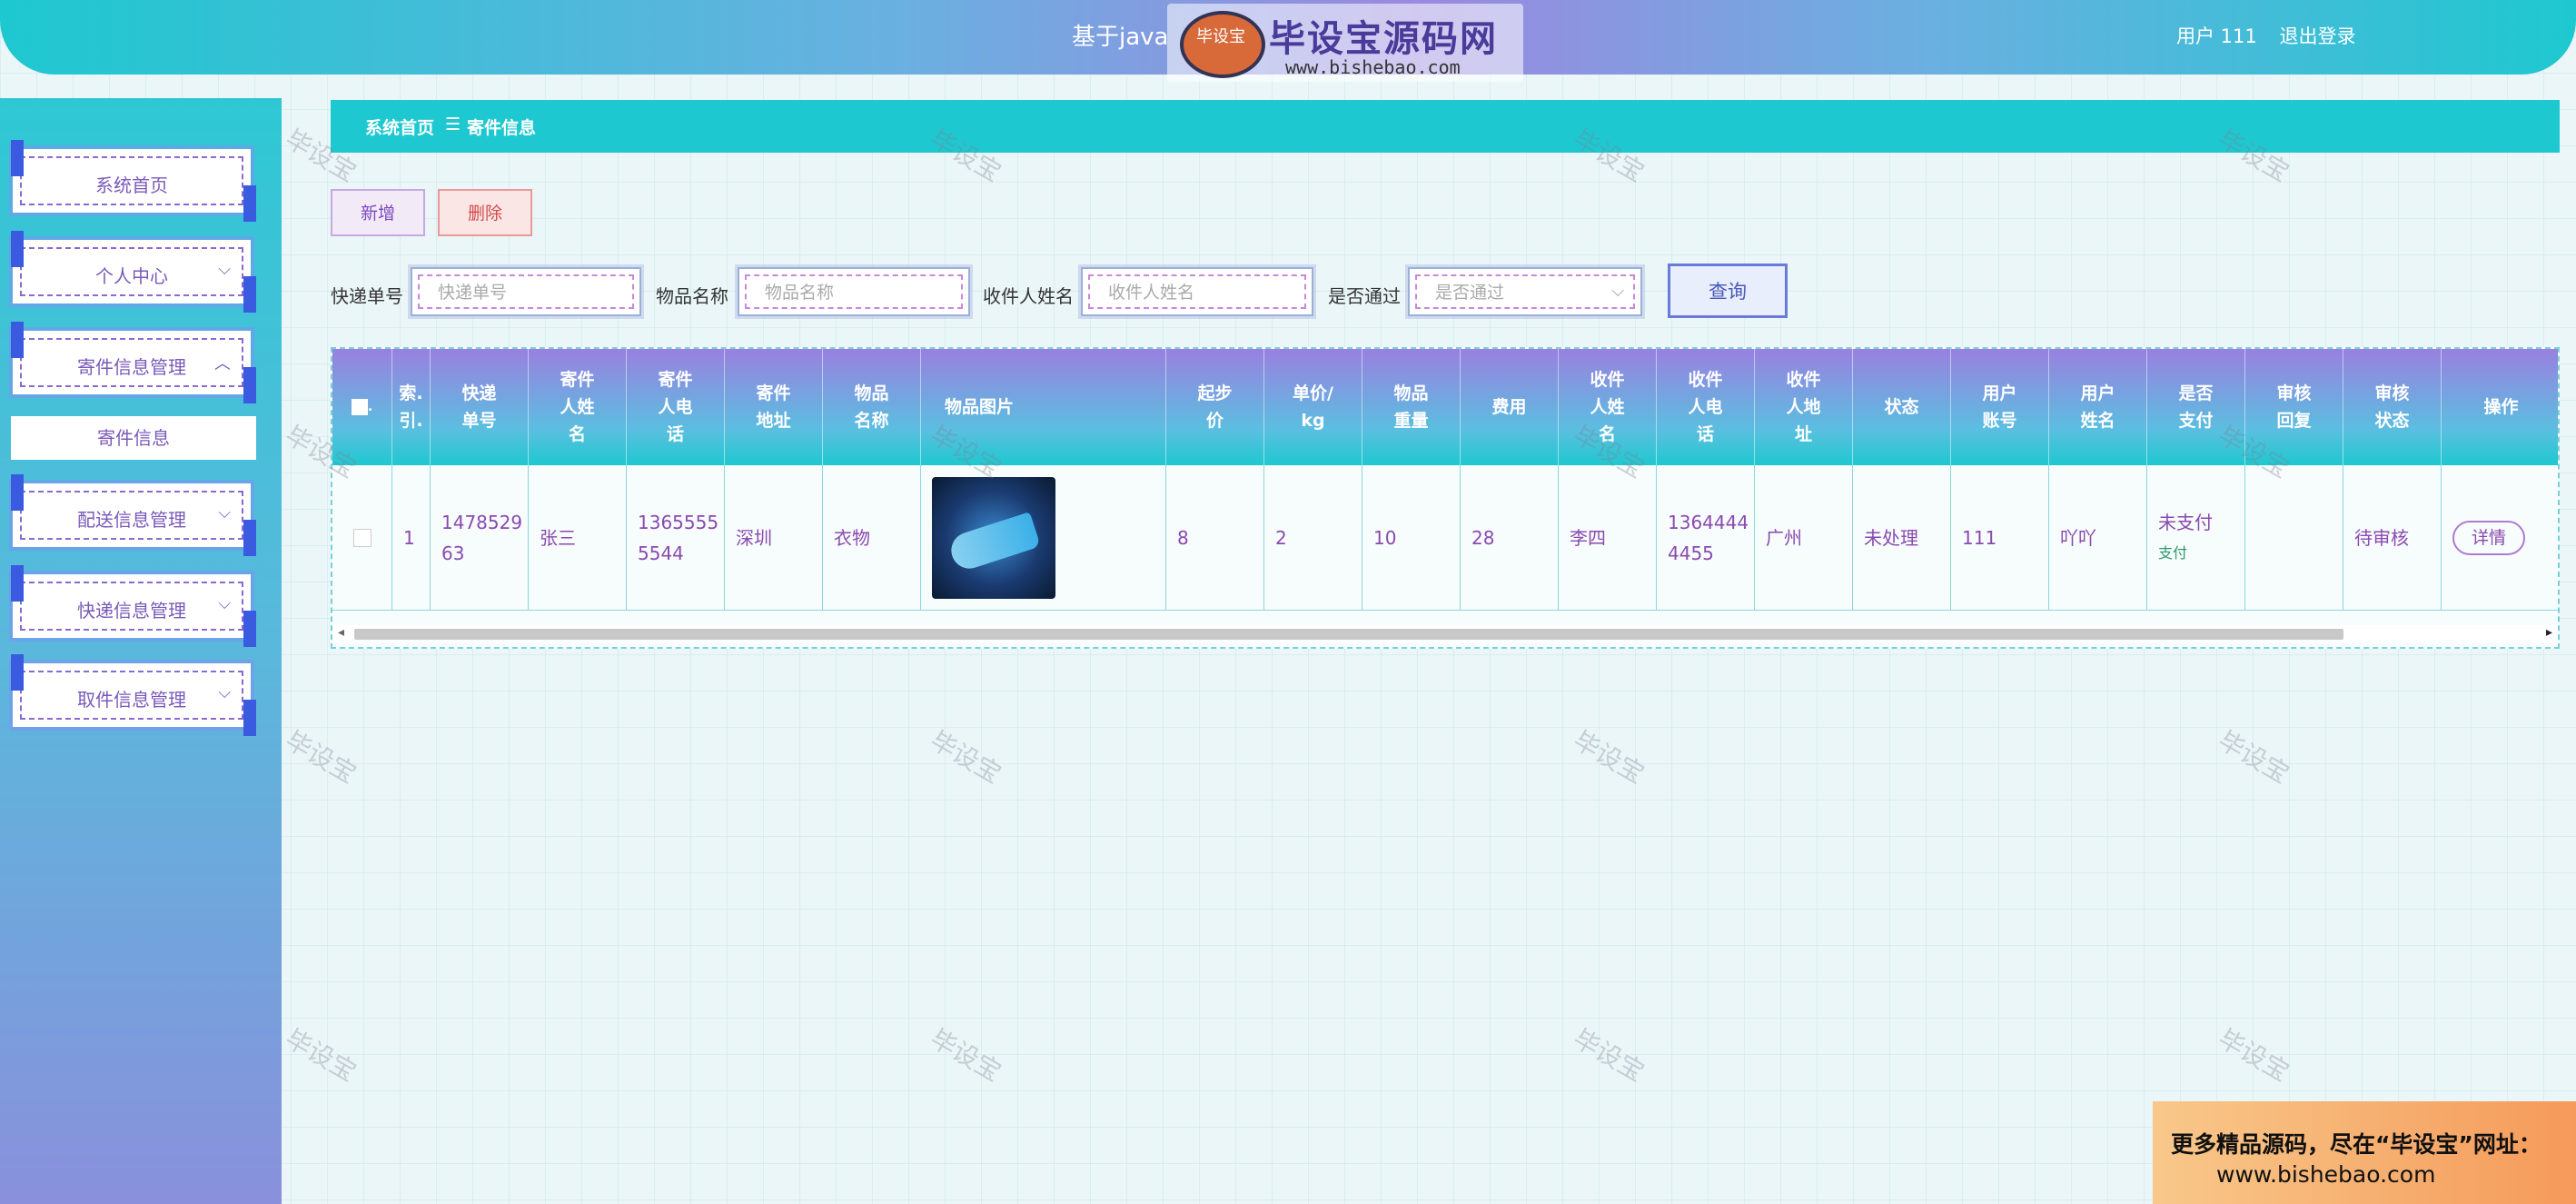 The width and height of the screenshot is (2576, 1204). What do you see at coordinates (2549, 632) in the screenshot?
I see `scroll-right-icon: ▸` at bounding box center [2549, 632].